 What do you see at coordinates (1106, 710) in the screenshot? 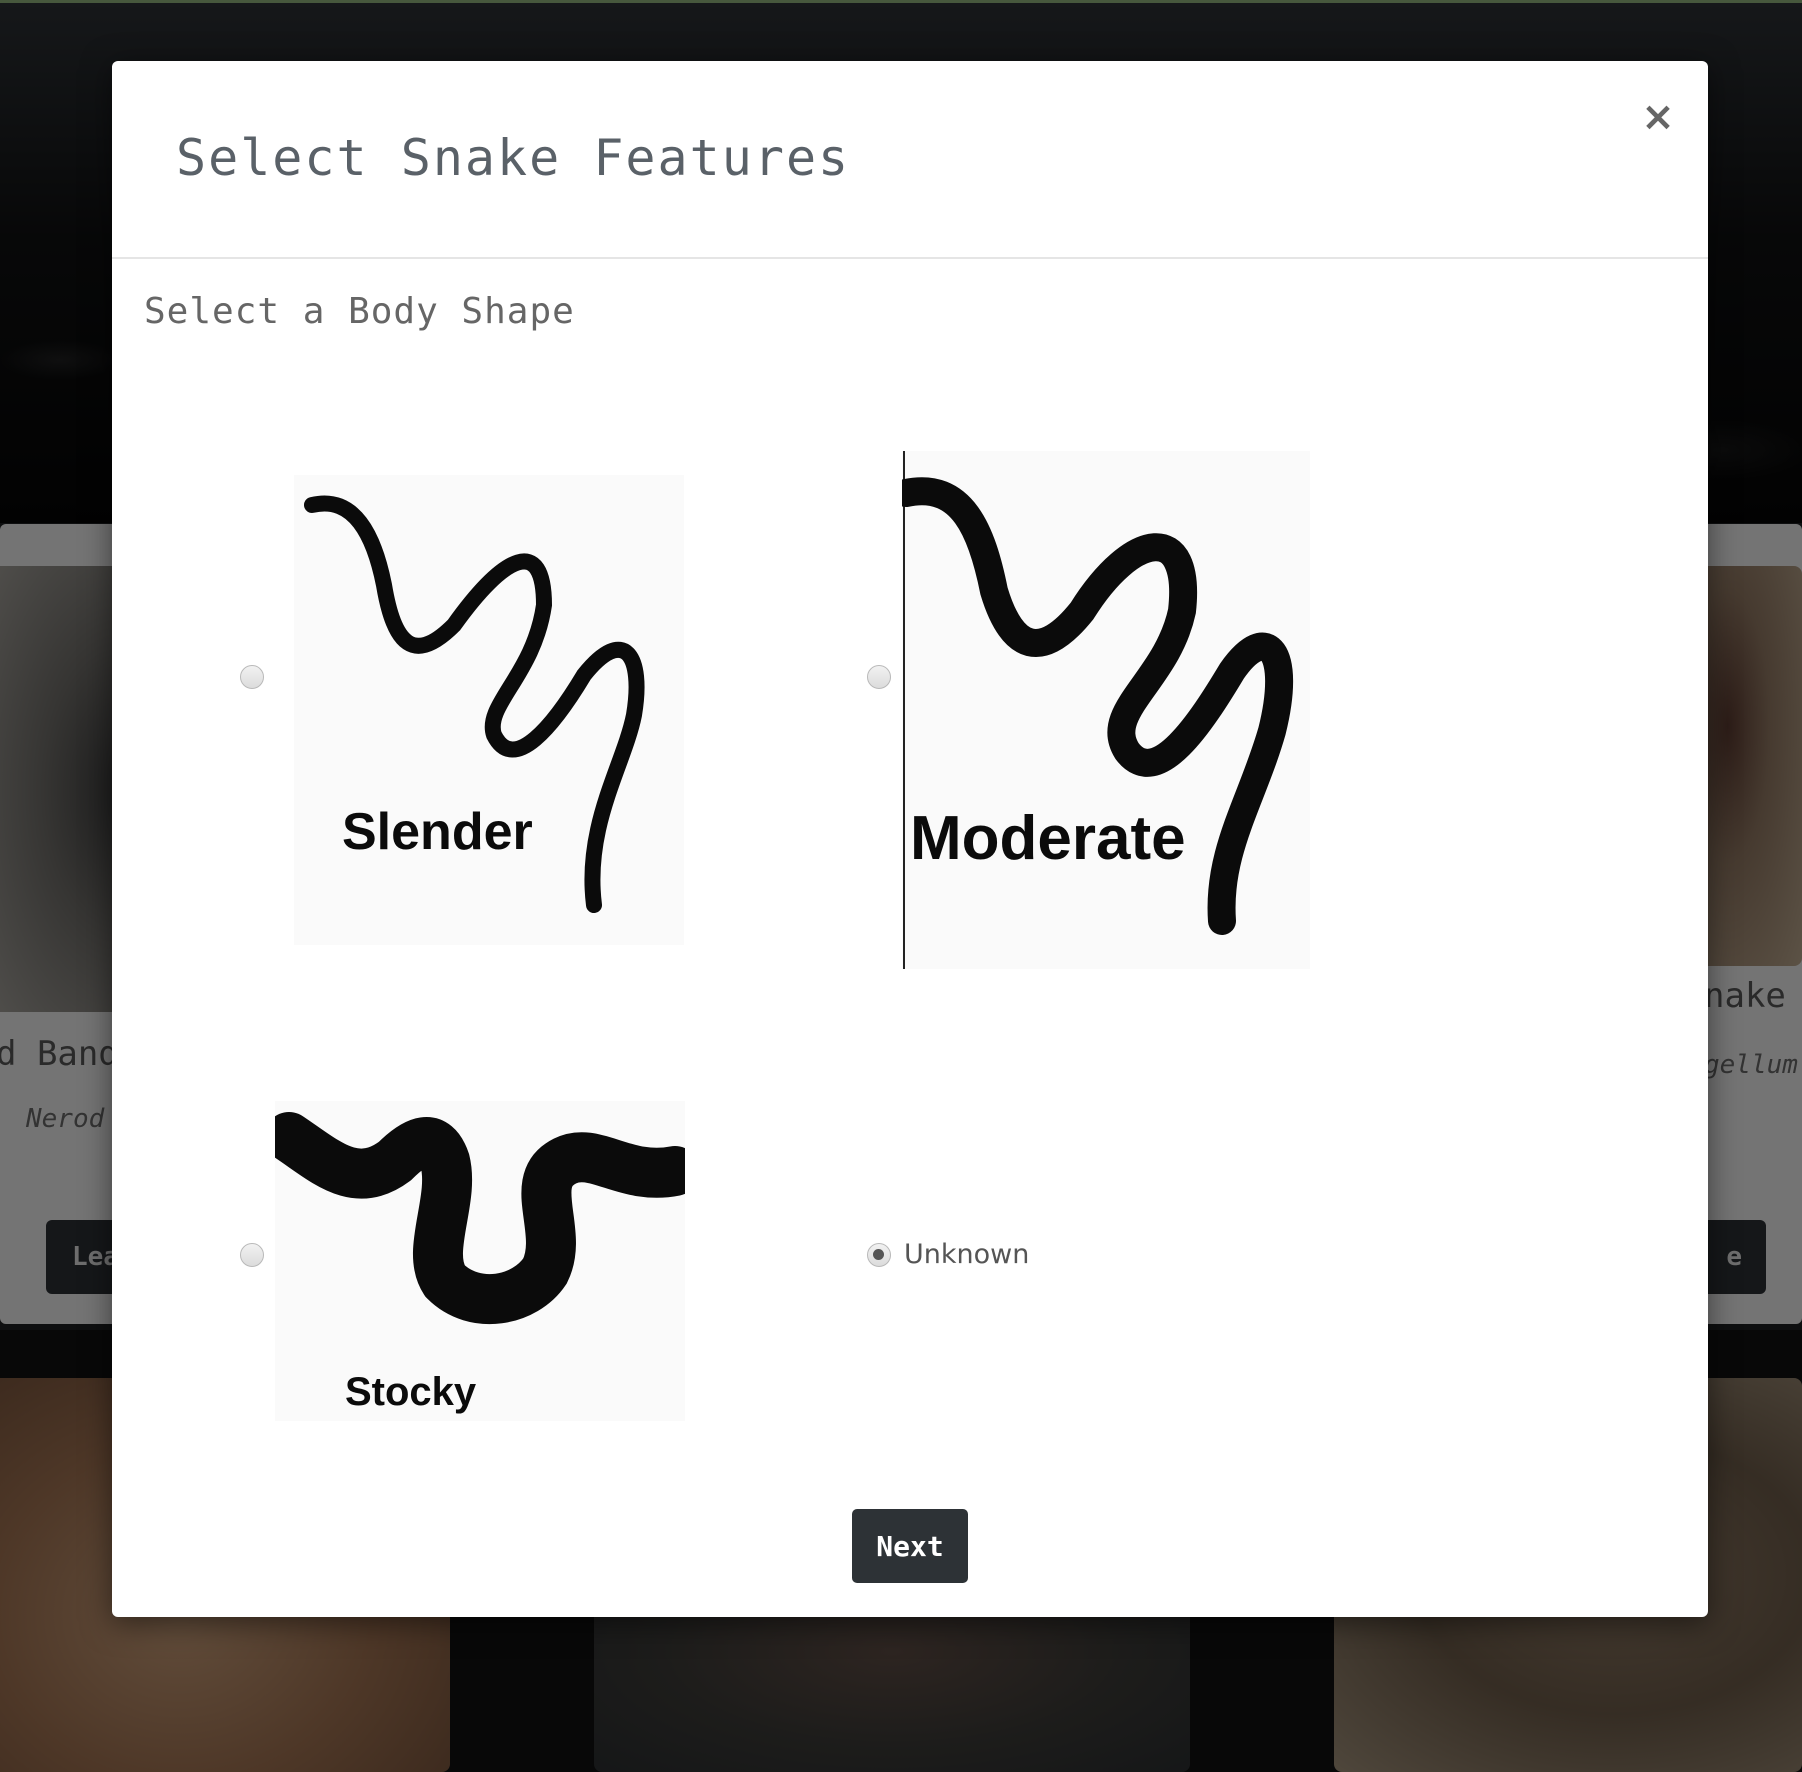
I see `moderate-snake-icon: Moderate` at bounding box center [1106, 710].